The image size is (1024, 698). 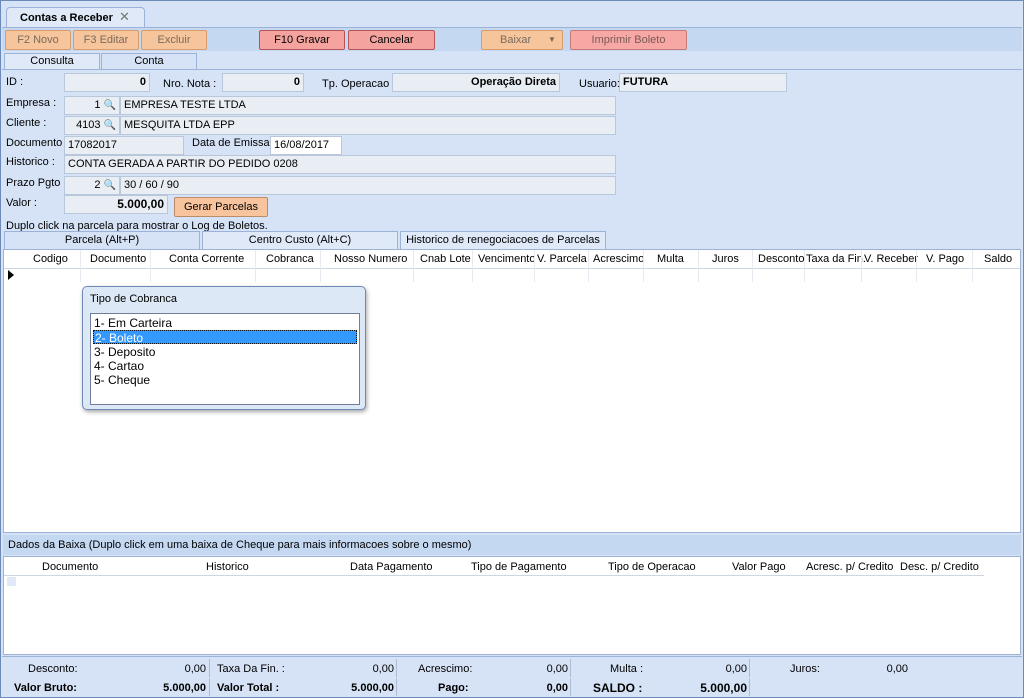 I want to click on column-header: Desconto, so click(x=781, y=259).